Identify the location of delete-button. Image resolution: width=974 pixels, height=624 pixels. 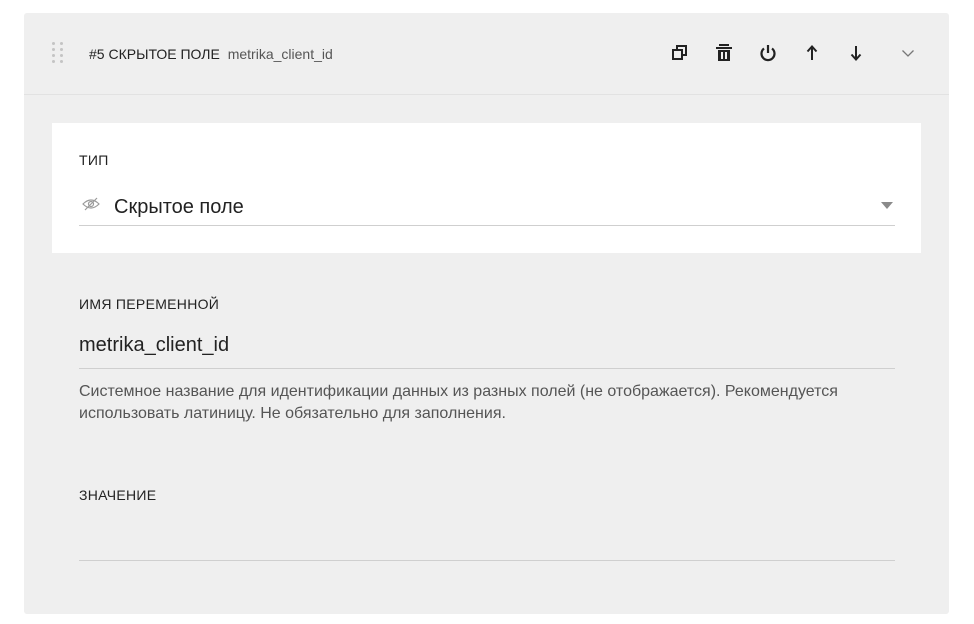
(724, 53).